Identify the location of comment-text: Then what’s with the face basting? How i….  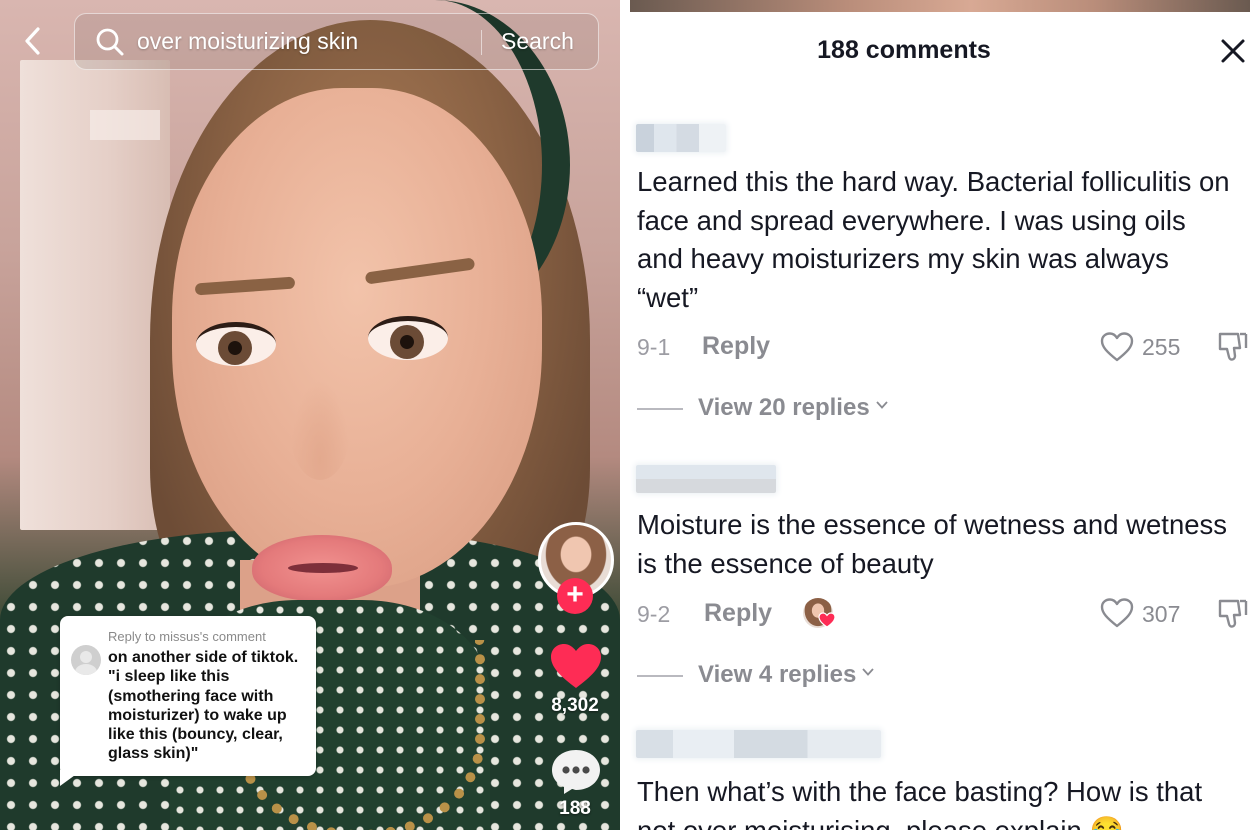
(920, 803).